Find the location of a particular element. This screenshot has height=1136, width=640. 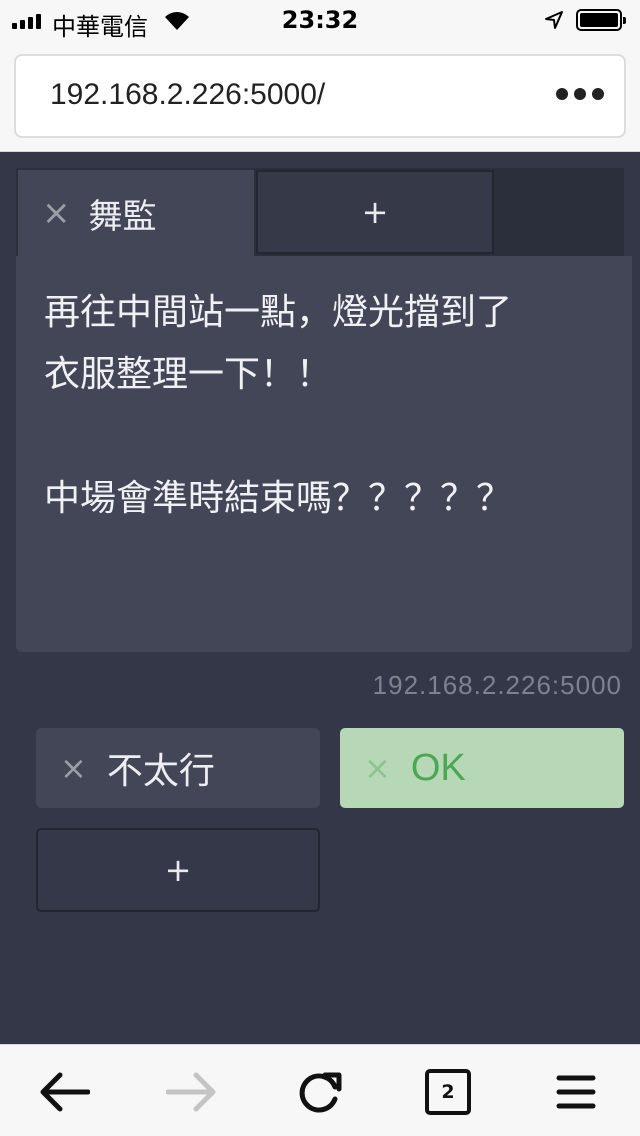

arrow-left-icon is located at coordinates (65, 1092).